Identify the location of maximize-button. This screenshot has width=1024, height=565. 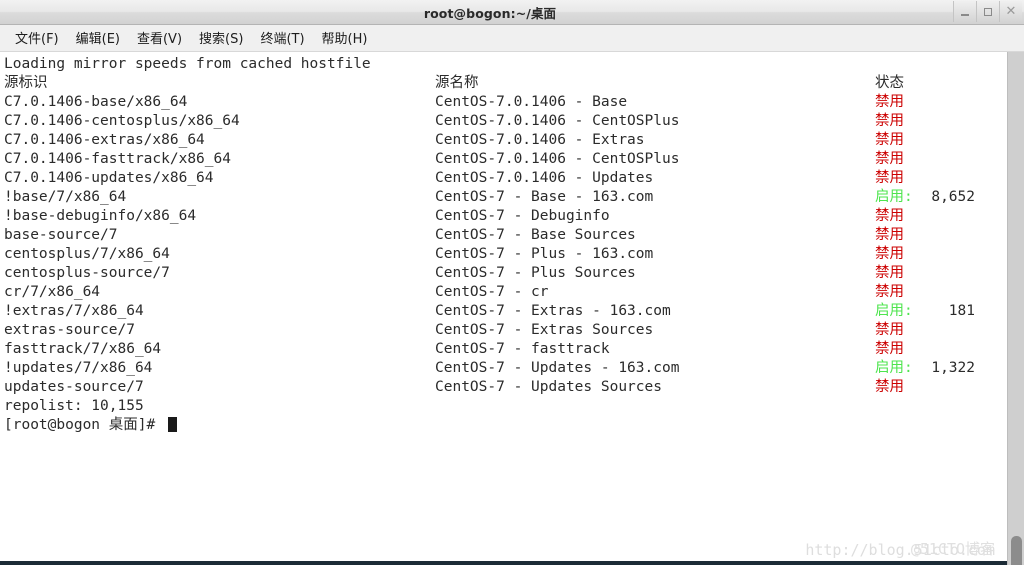
(987, 11).